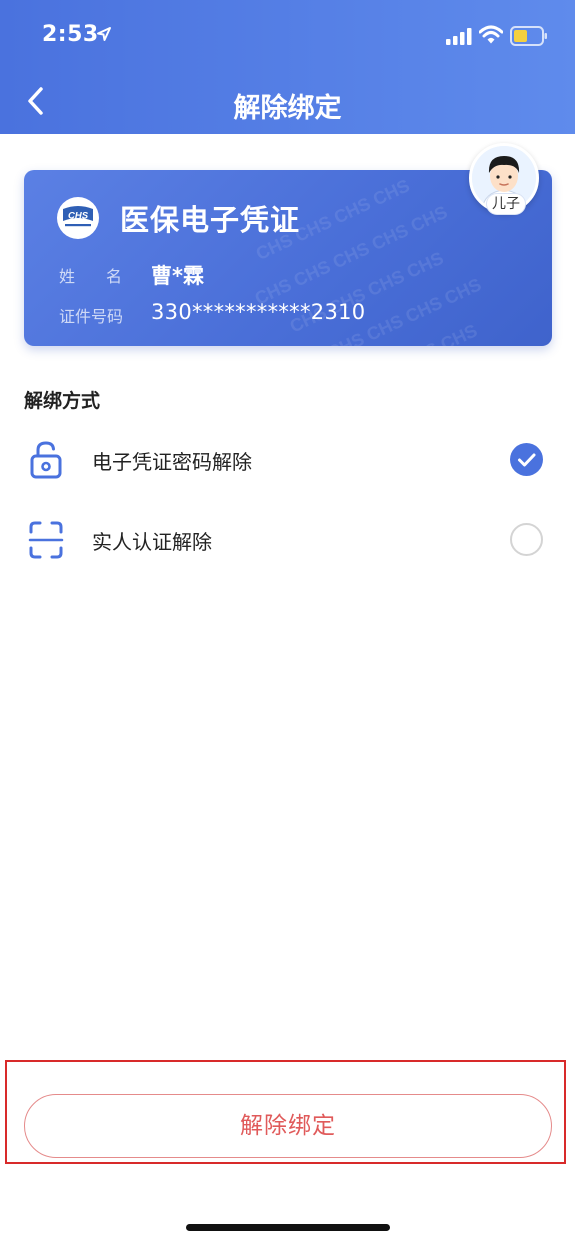 The height and width of the screenshot is (1244, 575). What do you see at coordinates (287, 108) in the screenshot?
I see `page-title: 解除绑定` at bounding box center [287, 108].